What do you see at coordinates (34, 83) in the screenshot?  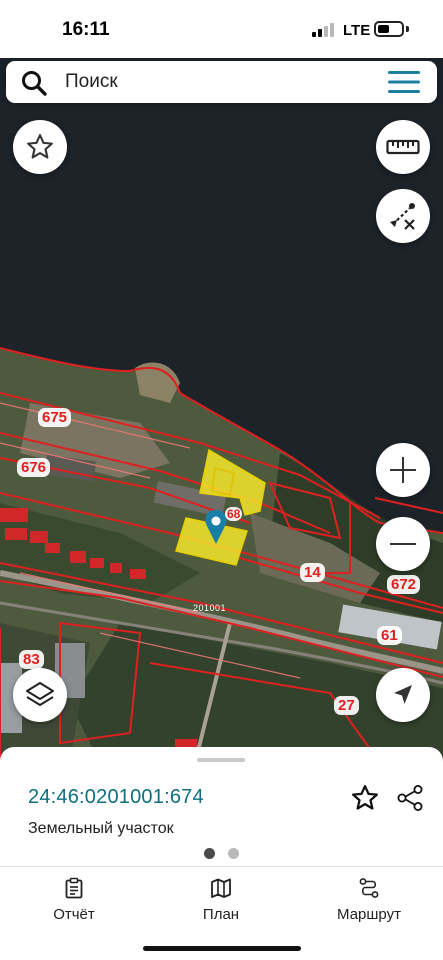 I see `search-icon` at bounding box center [34, 83].